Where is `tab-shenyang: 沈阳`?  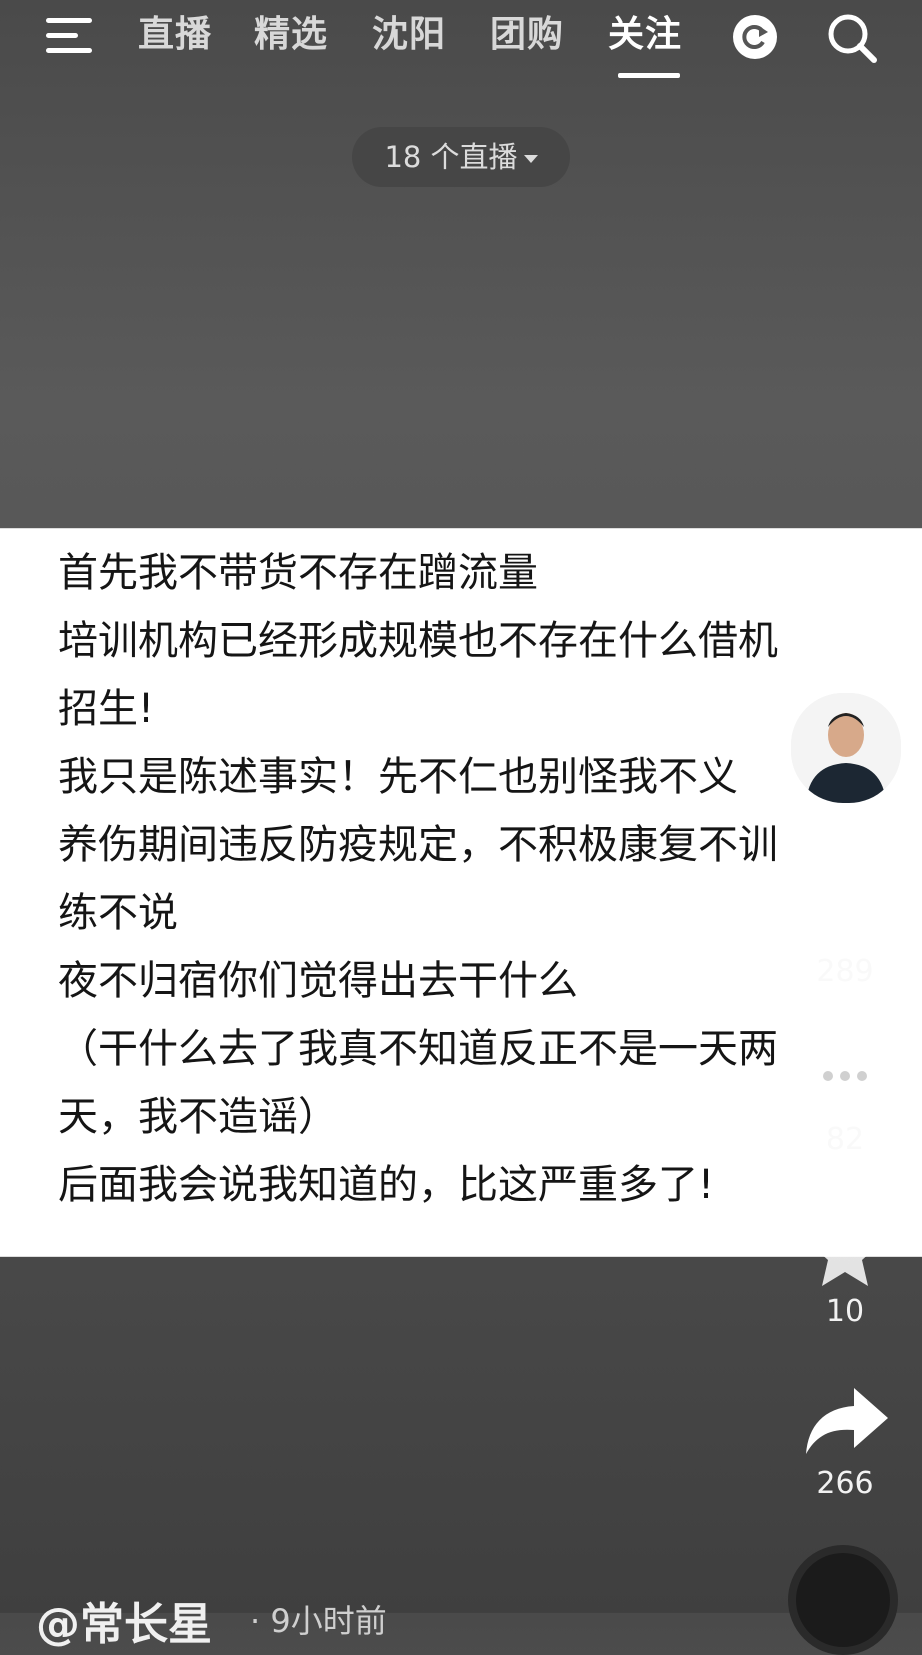
tab-shenyang: 沈阳 is located at coordinates (409, 35).